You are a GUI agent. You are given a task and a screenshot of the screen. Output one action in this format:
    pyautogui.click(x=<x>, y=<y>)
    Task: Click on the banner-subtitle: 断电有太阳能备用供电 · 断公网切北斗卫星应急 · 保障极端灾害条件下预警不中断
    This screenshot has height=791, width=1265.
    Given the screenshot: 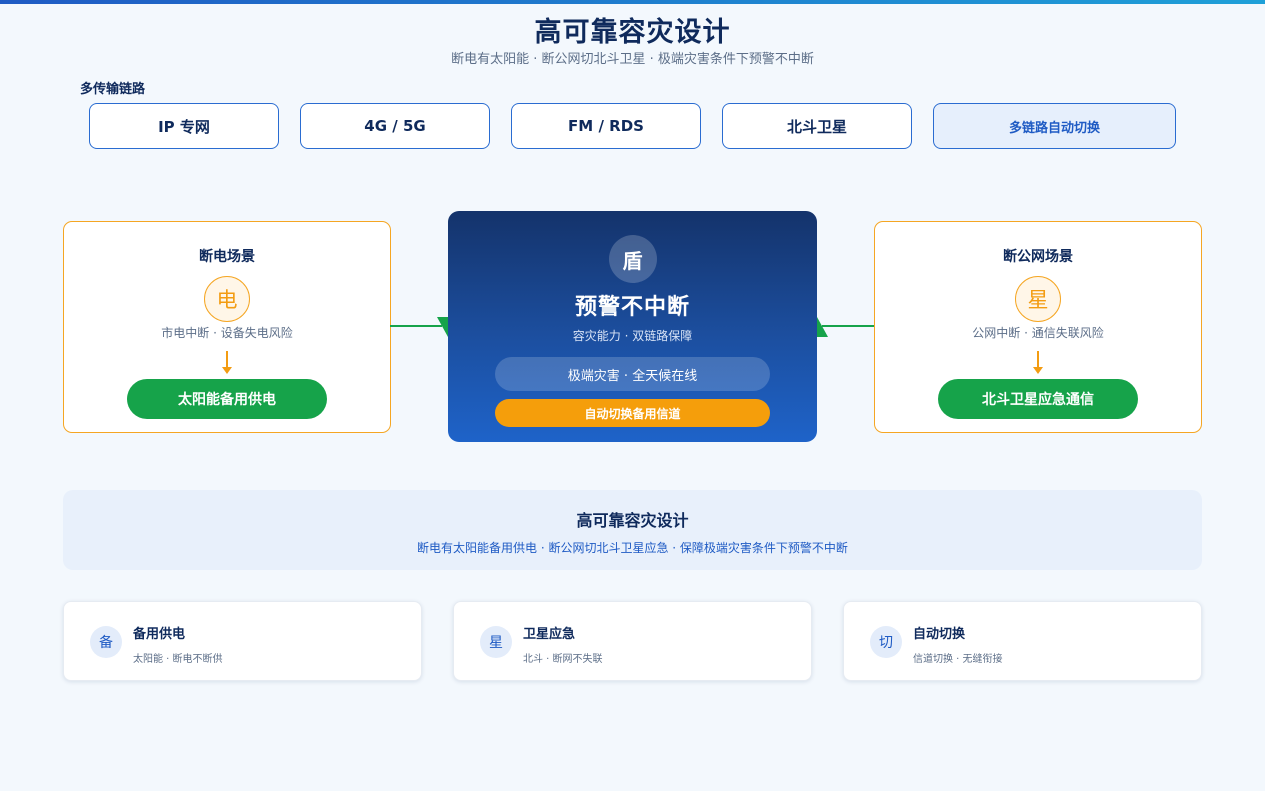 What is the action you would take?
    pyautogui.click(x=632, y=548)
    